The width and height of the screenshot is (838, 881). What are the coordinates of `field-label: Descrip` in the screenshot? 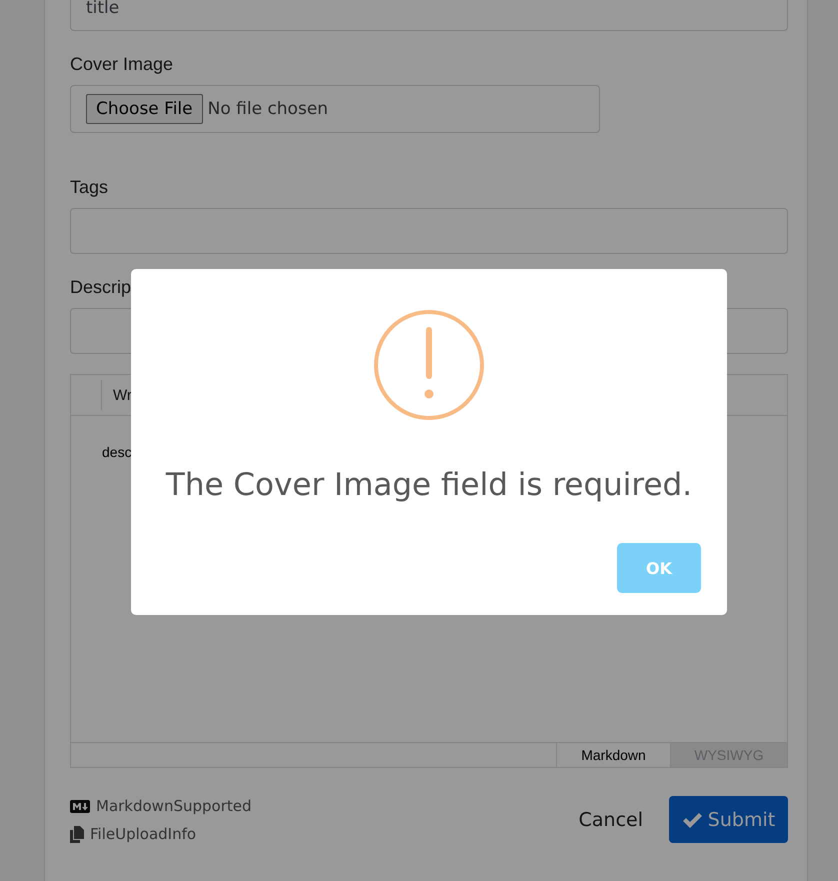 It's located at (101, 287).